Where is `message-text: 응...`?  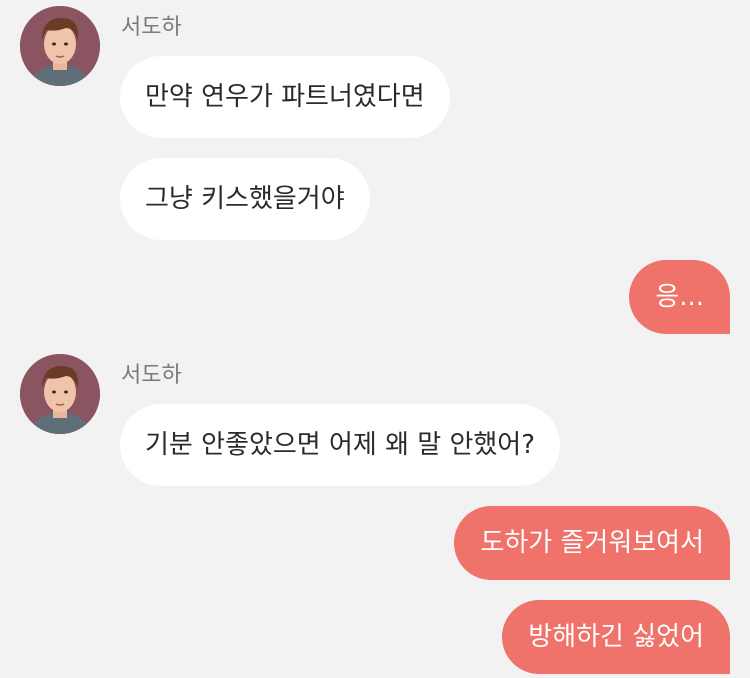 message-text: 응... is located at coordinates (679, 297).